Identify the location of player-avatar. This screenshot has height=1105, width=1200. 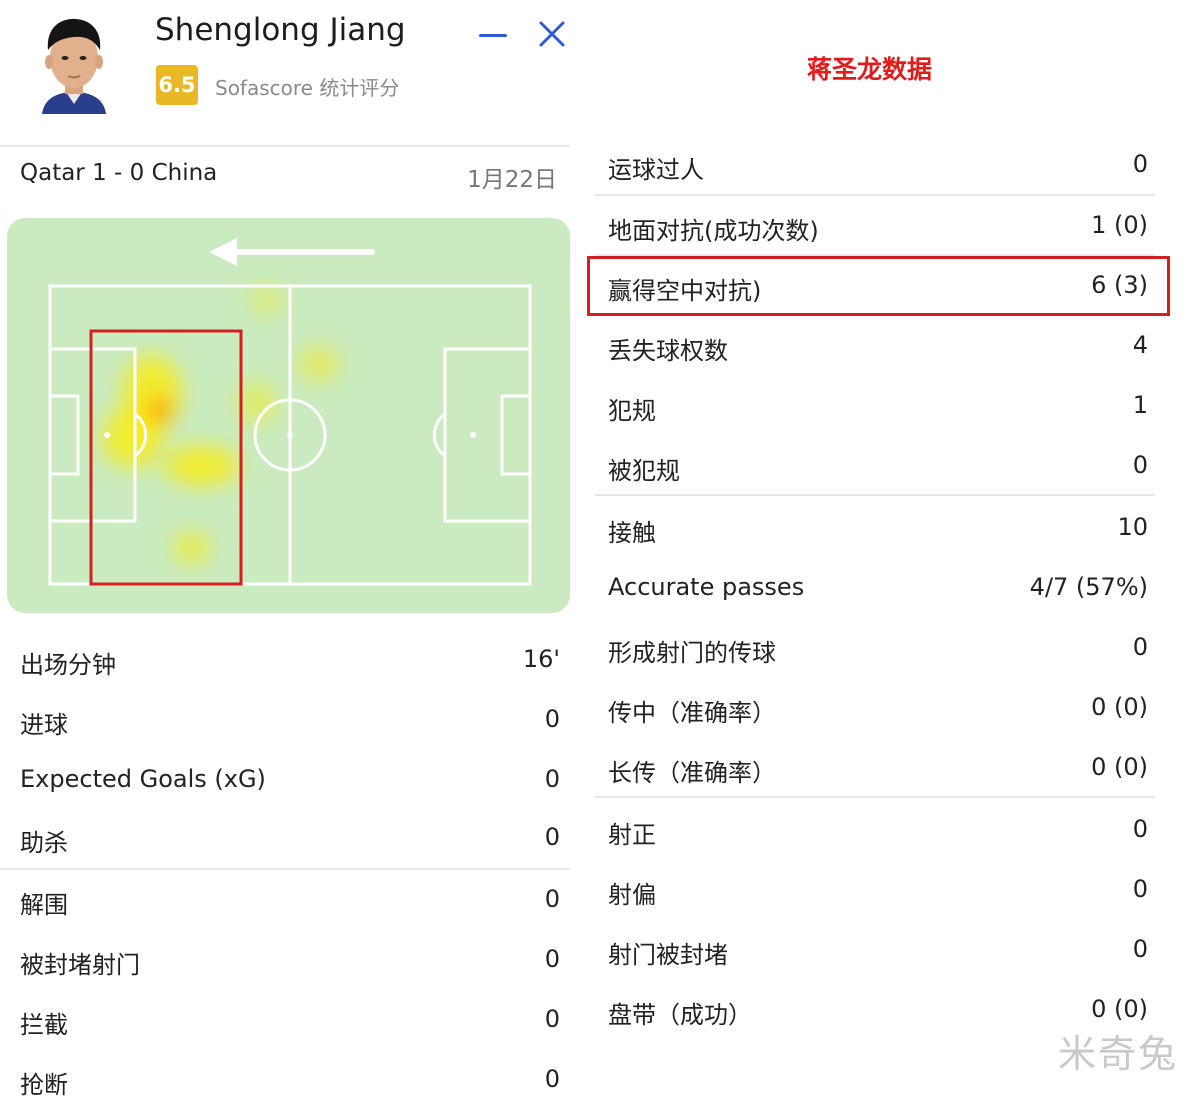
(74, 62).